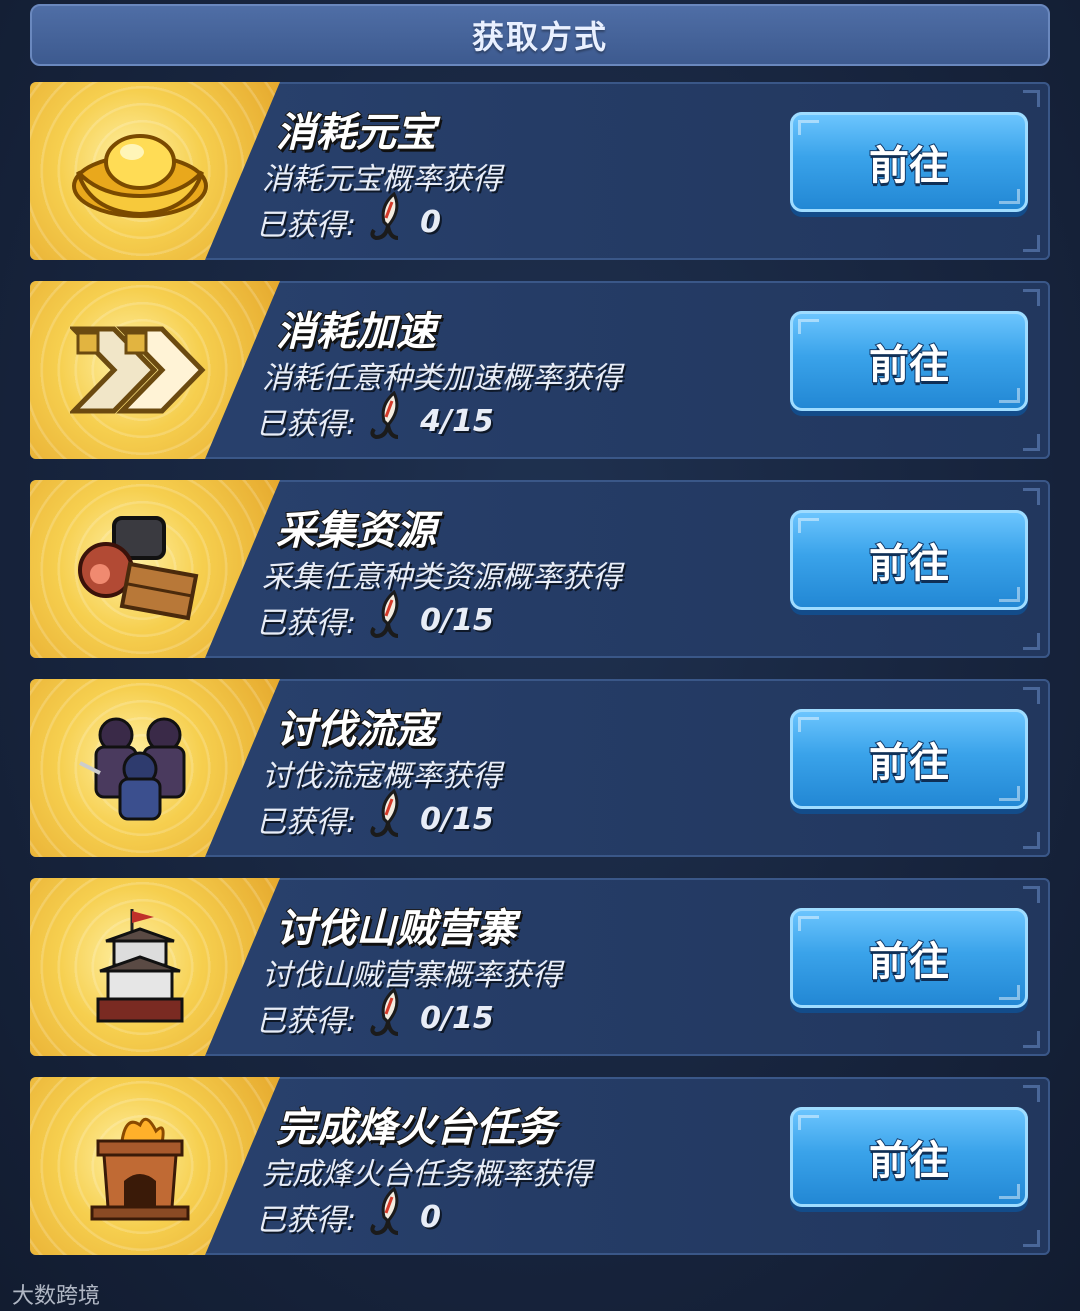  What do you see at coordinates (140, 569) in the screenshot?
I see `resources-icon` at bounding box center [140, 569].